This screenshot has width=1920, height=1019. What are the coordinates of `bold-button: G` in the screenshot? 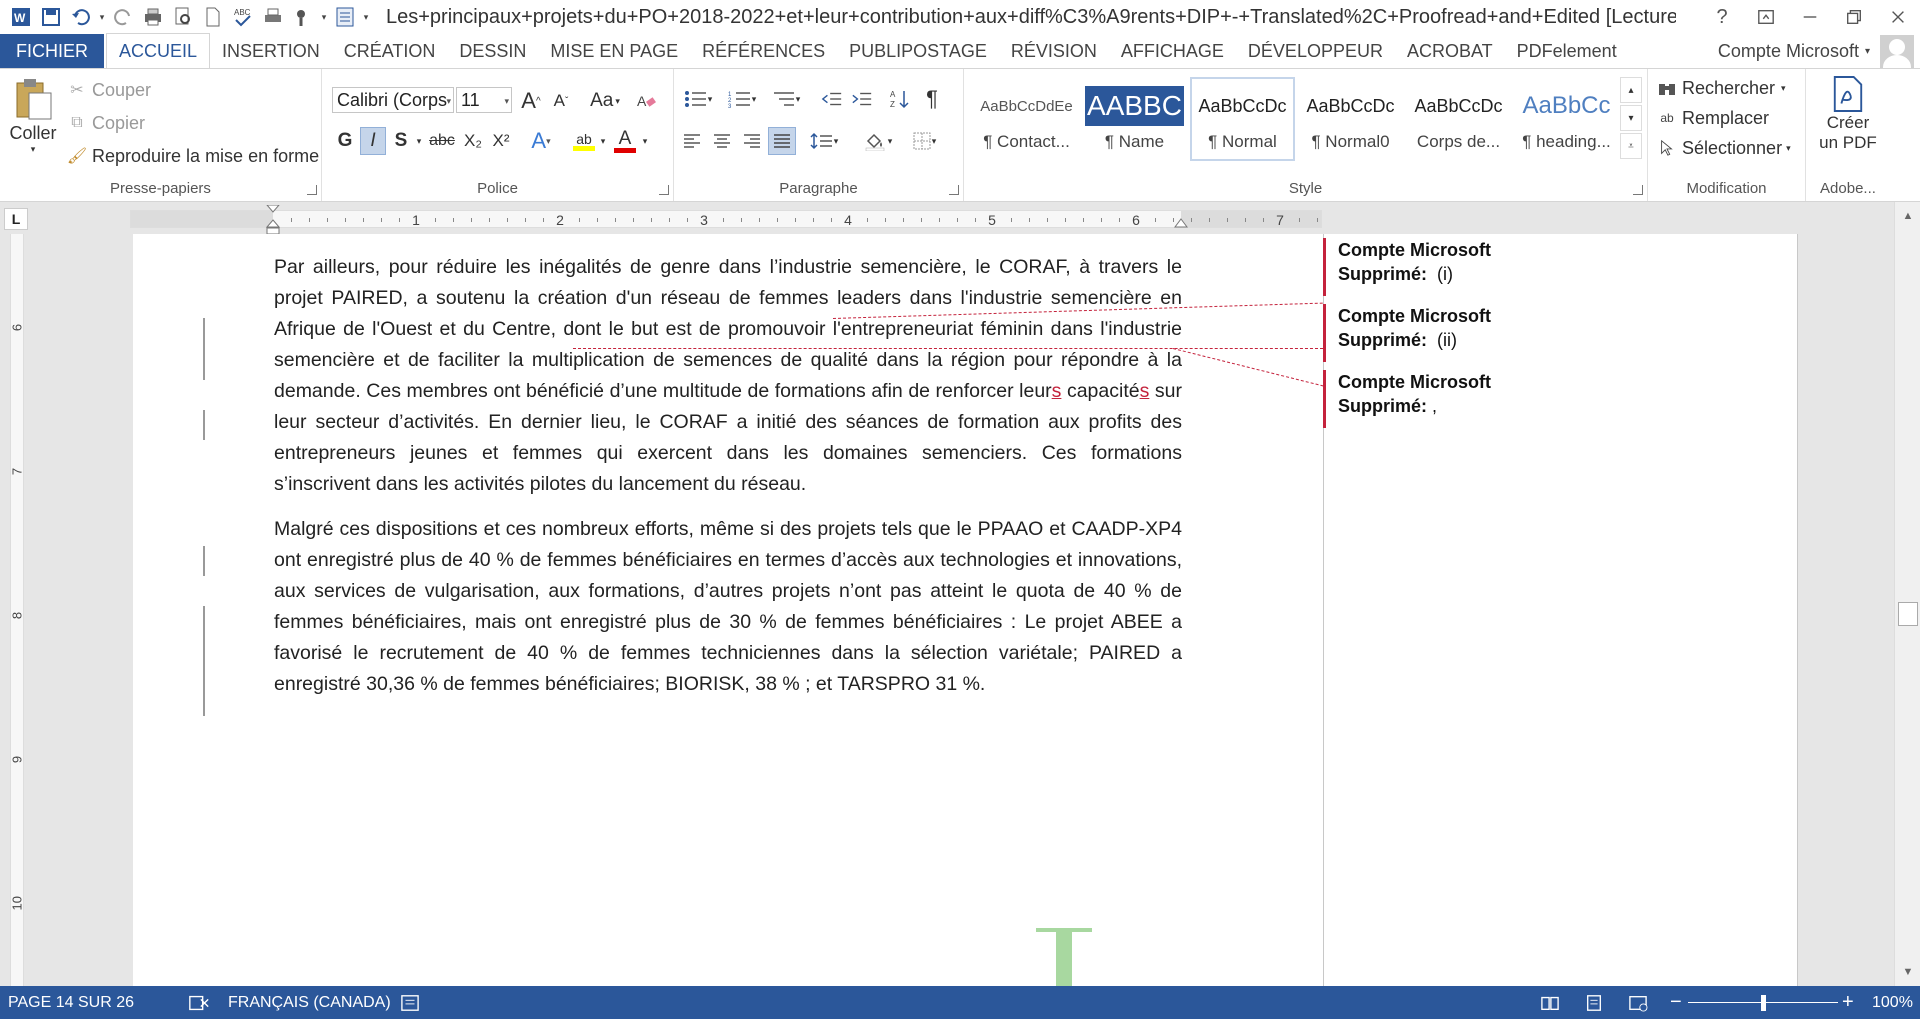 It's located at (345, 141).